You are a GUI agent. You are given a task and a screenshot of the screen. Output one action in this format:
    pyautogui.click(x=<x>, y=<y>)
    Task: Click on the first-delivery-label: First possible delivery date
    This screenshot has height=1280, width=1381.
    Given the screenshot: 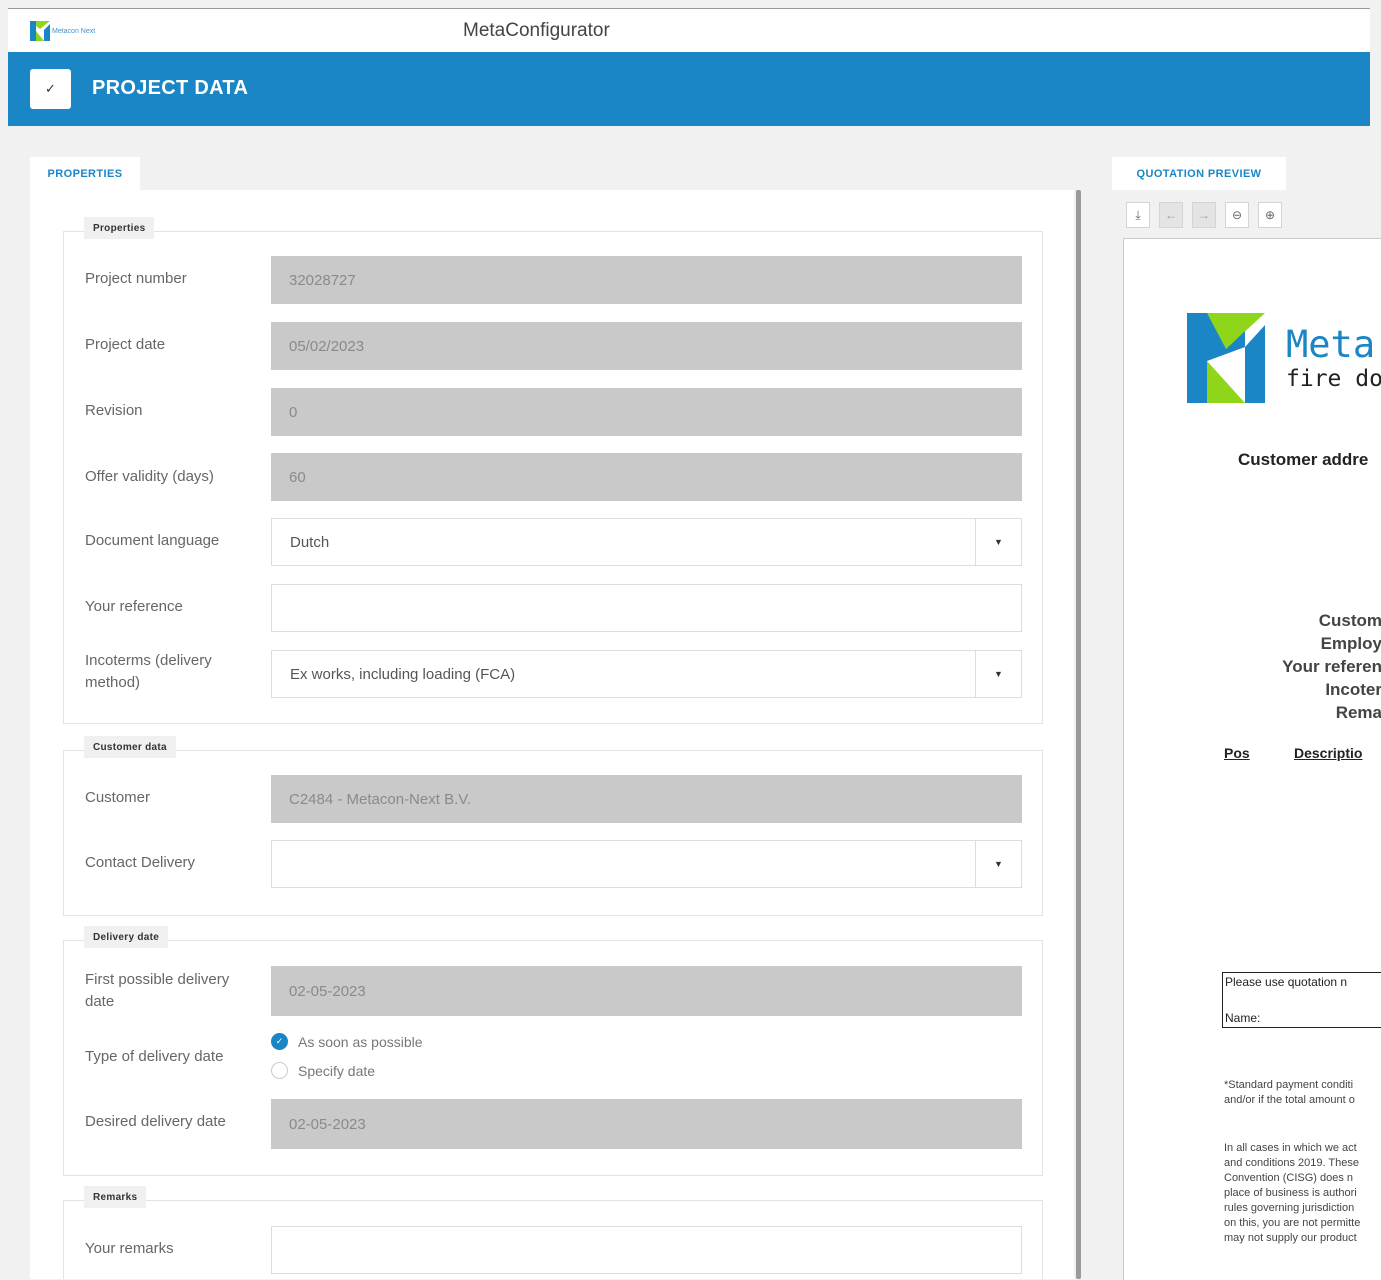 What is the action you would take?
    pyautogui.click(x=157, y=990)
    